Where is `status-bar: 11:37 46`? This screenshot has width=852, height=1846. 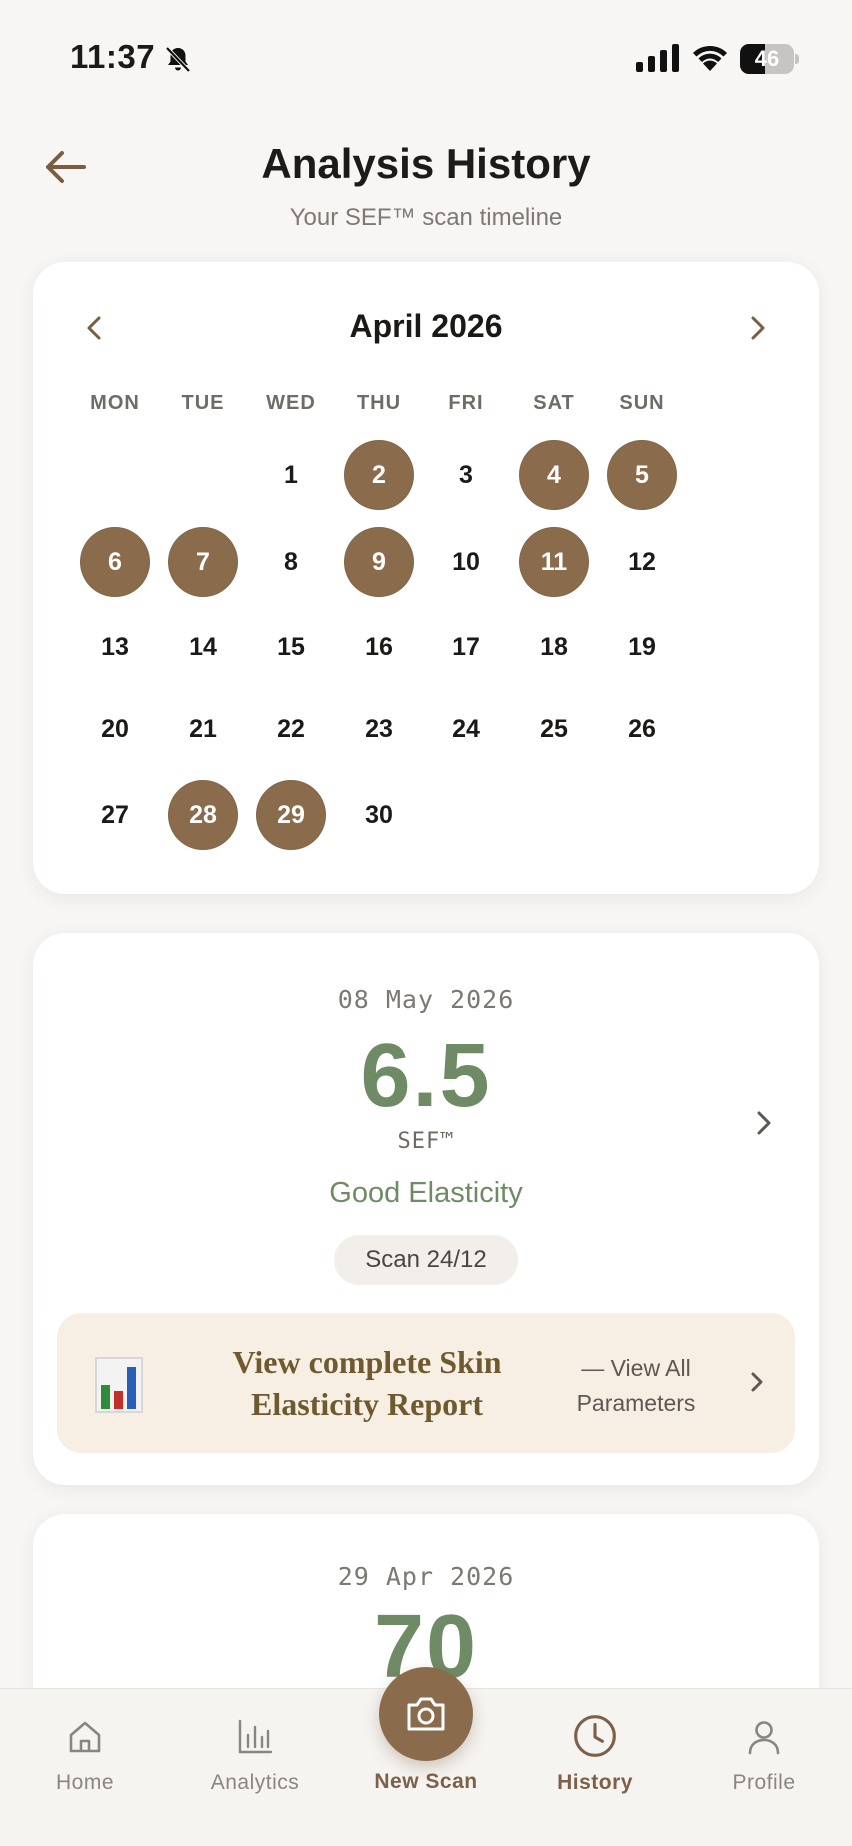
status-bar: 11:37 46 is located at coordinates (426, 55).